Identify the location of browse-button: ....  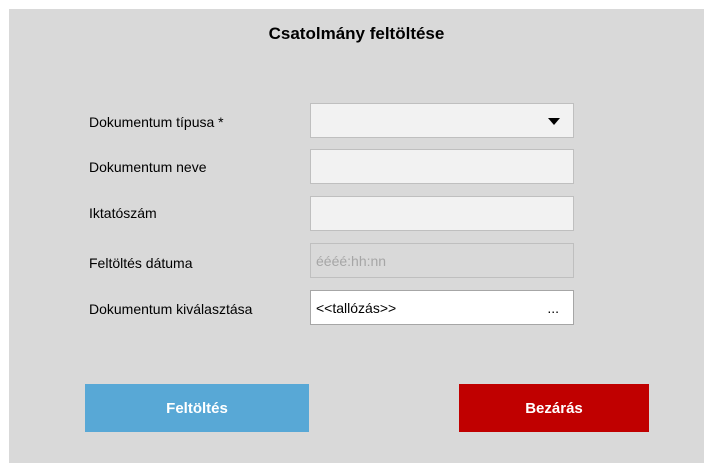
(553, 308).